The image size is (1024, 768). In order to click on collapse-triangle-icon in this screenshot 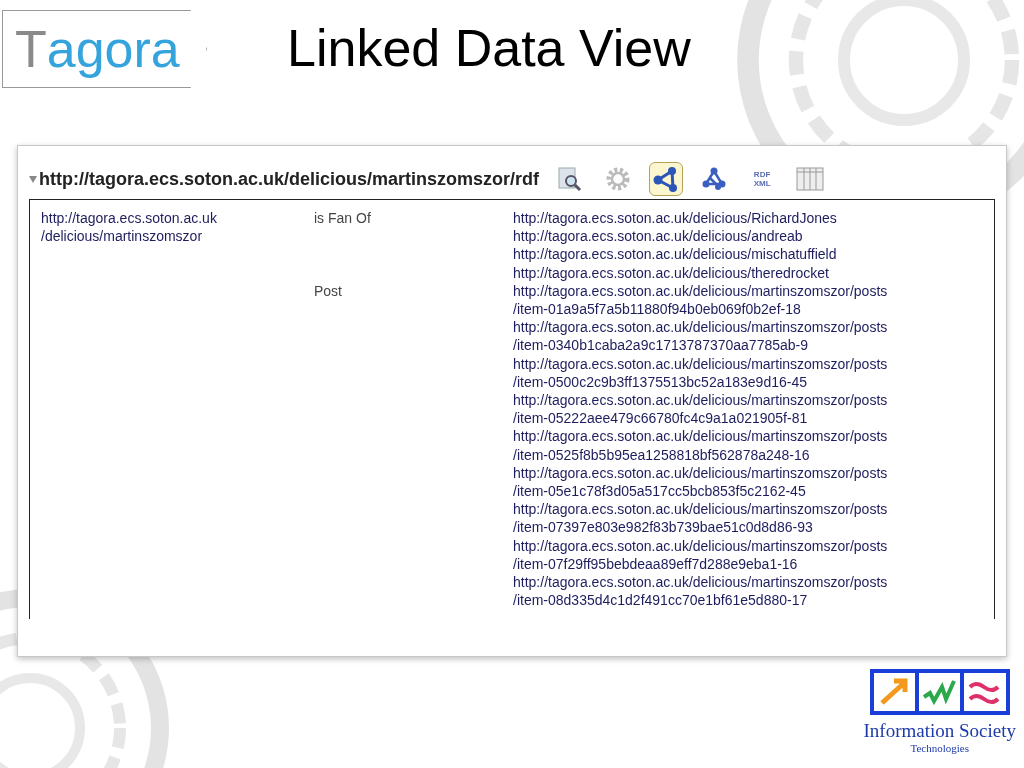, I will do `click(33, 179)`.